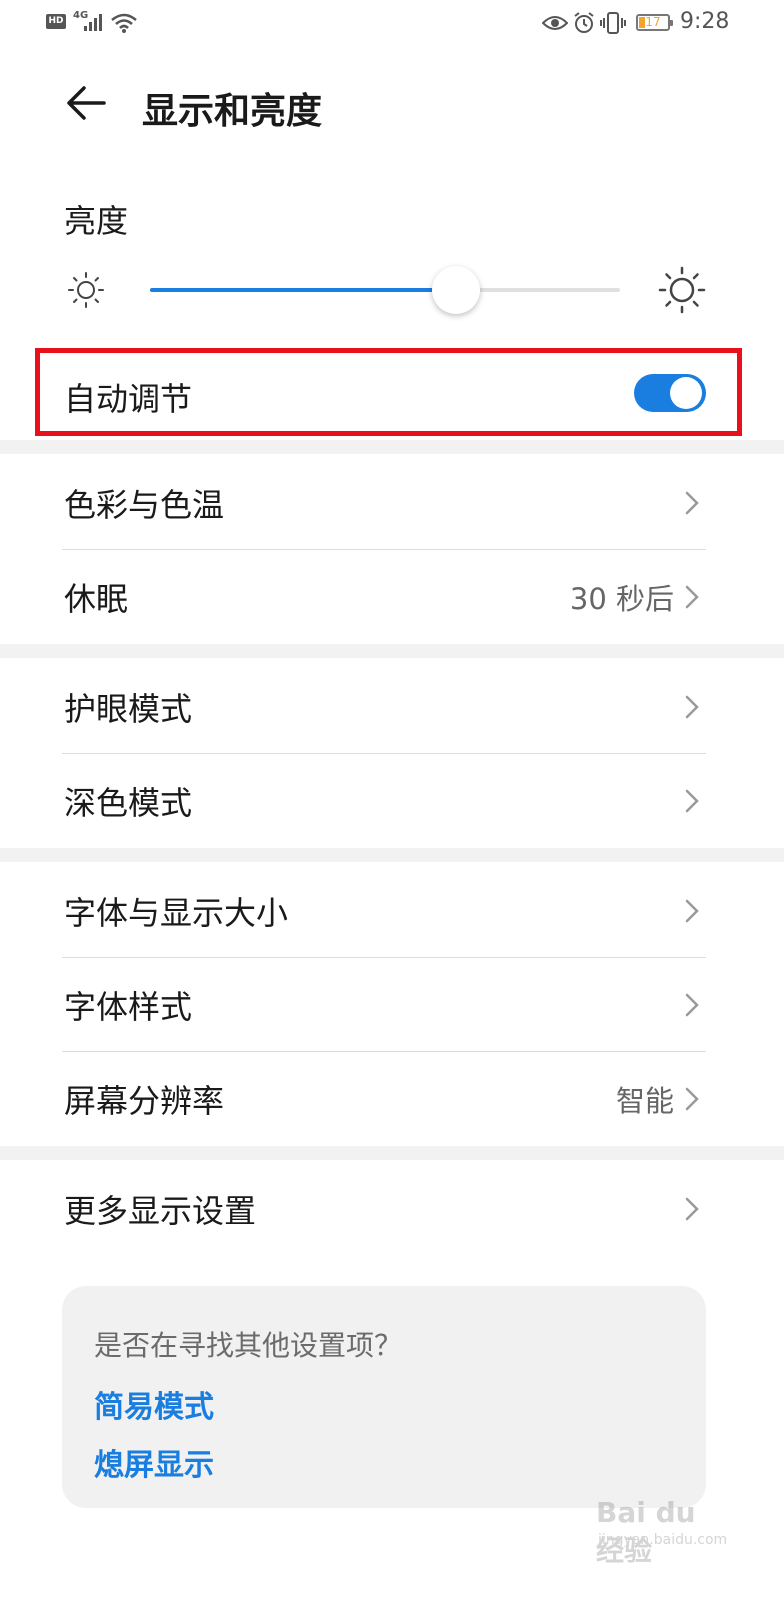 This screenshot has height=1600, width=784. What do you see at coordinates (87, 103) in the screenshot?
I see `back-arrow-icon` at bounding box center [87, 103].